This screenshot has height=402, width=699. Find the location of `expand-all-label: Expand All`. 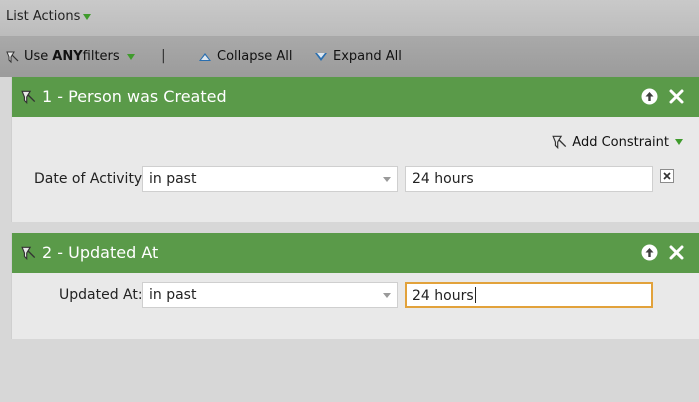

expand-all-label: Expand All is located at coordinates (367, 56).